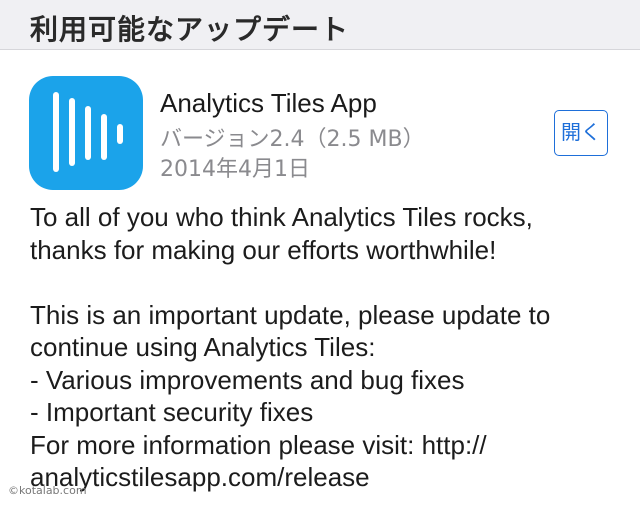 This screenshot has height=510, width=640. I want to click on release-note-line: - Important security fixes, so click(172, 412).